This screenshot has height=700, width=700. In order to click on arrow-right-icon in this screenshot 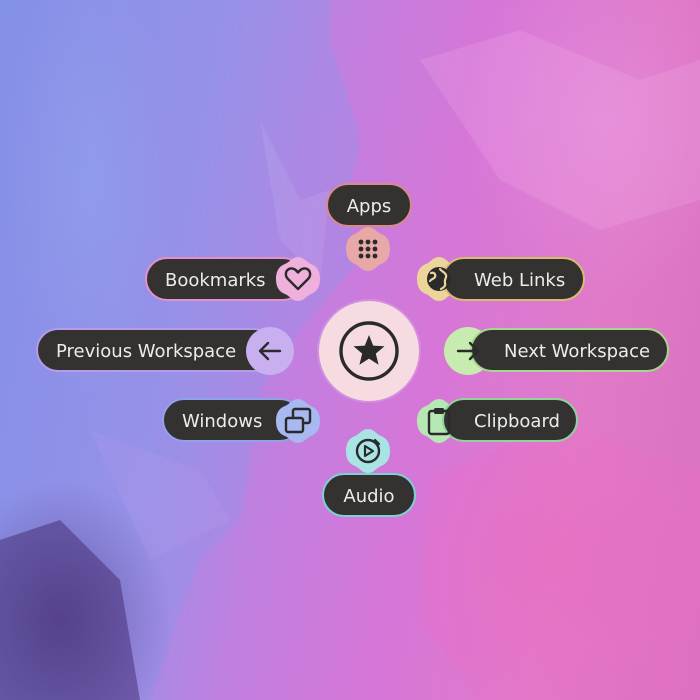, I will do `click(468, 351)`.